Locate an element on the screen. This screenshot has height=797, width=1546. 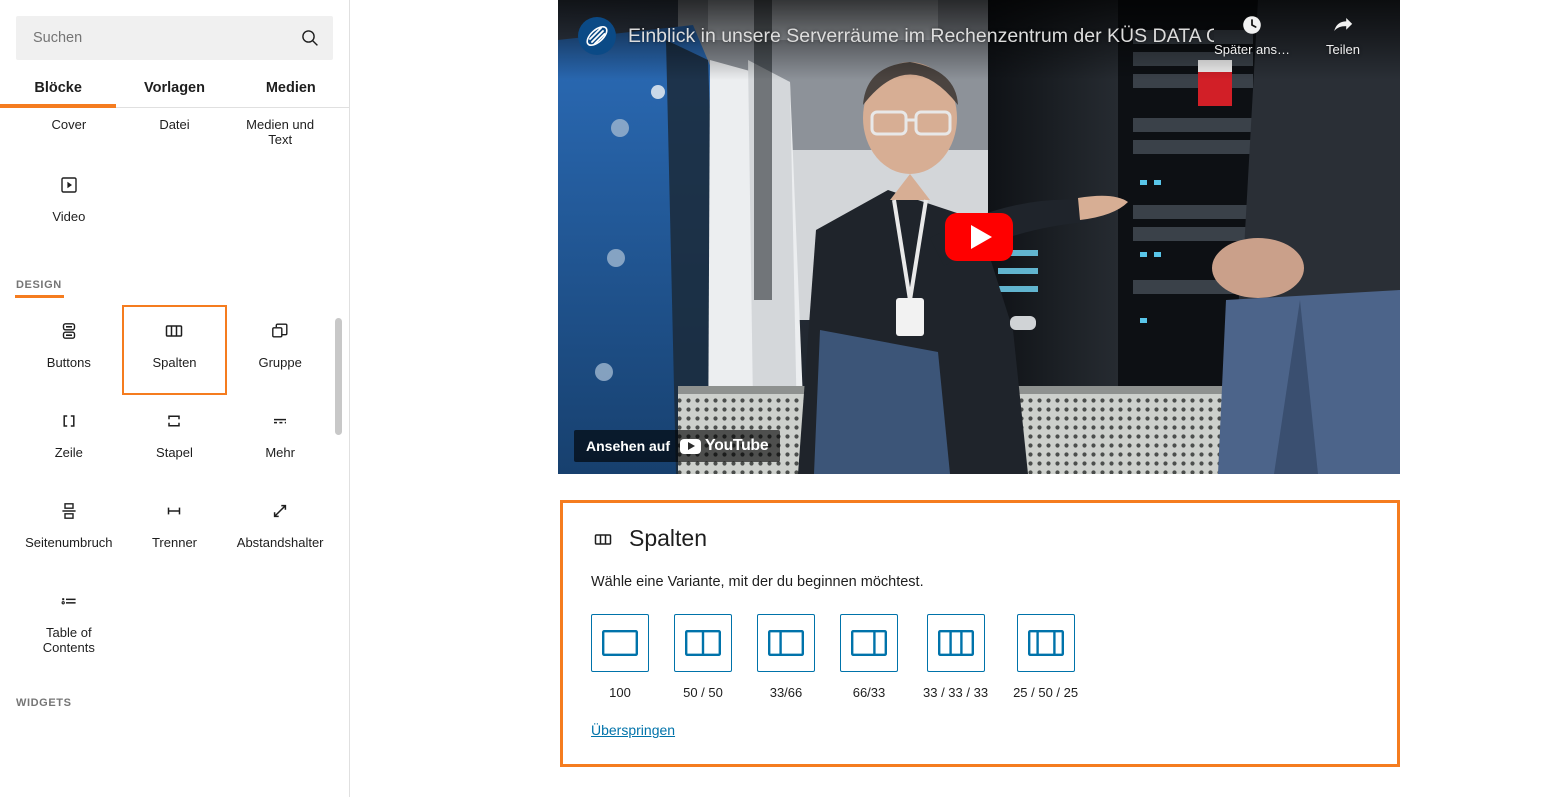
search-box is located at coordinates (174, 38).